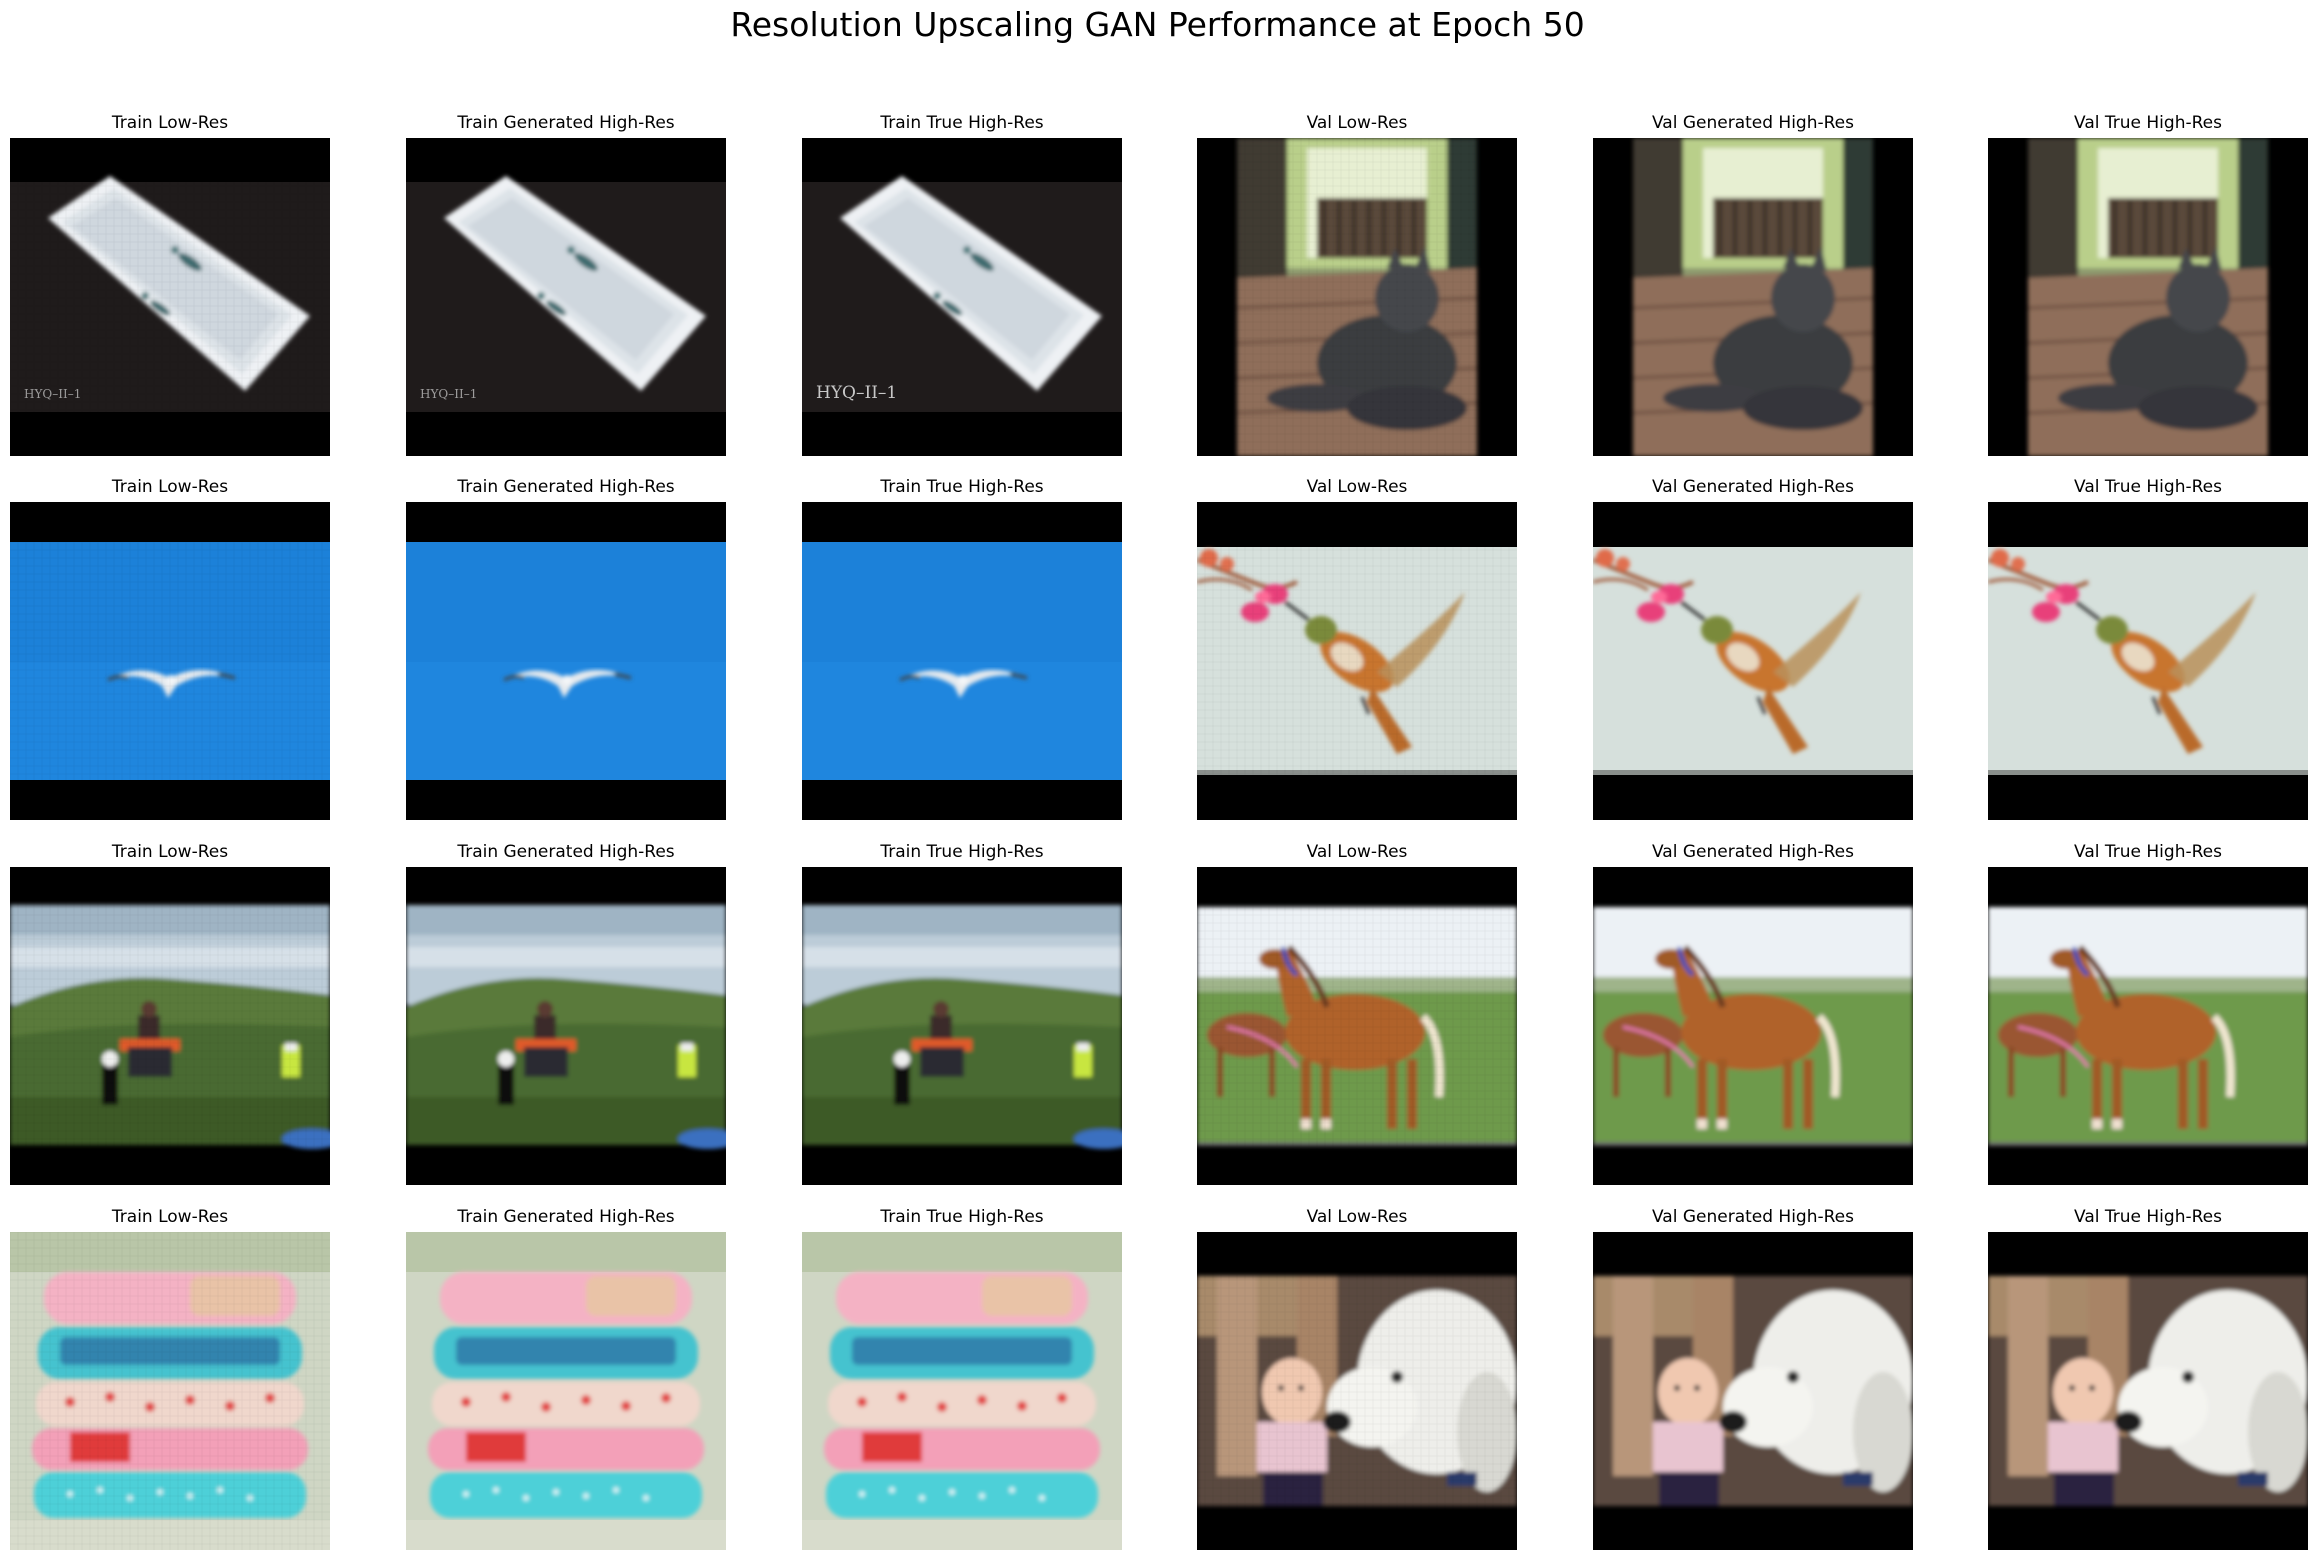 The image size is (2315, 1560). I want to click on panel: Train Generated High-Res HYQ–II–1, so click(566, 283).